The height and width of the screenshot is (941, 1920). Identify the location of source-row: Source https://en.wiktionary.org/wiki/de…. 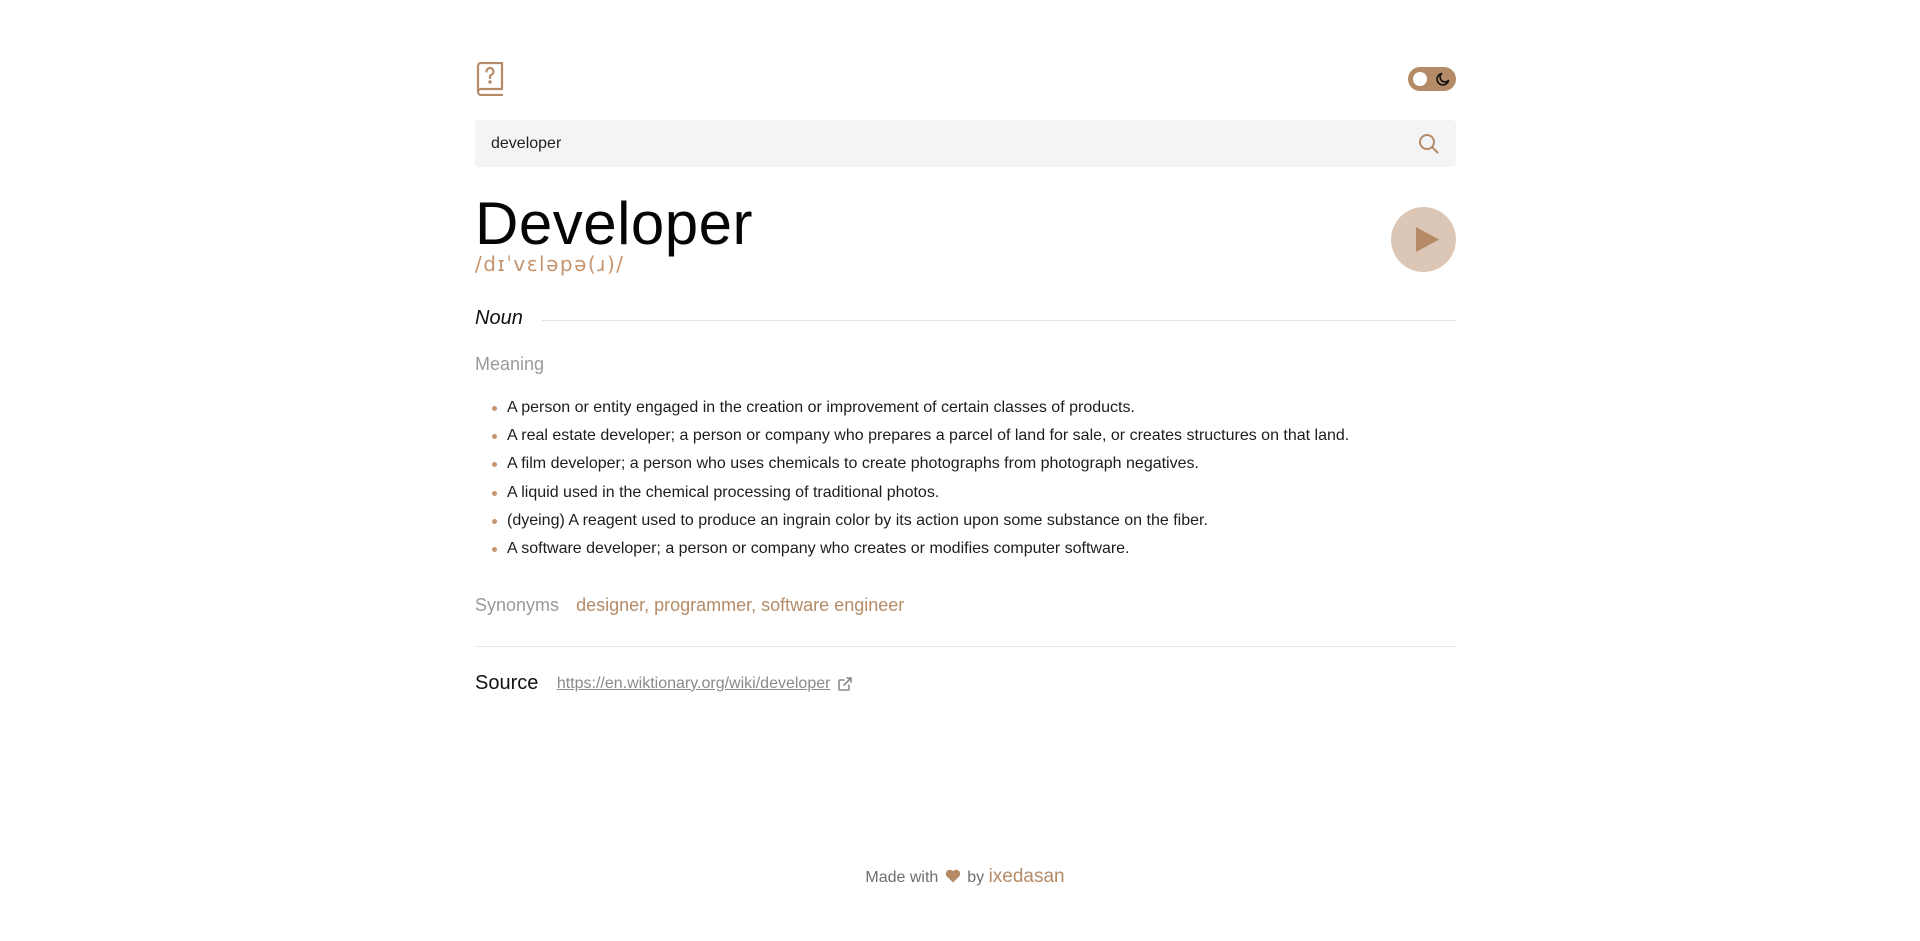
(663, 684).